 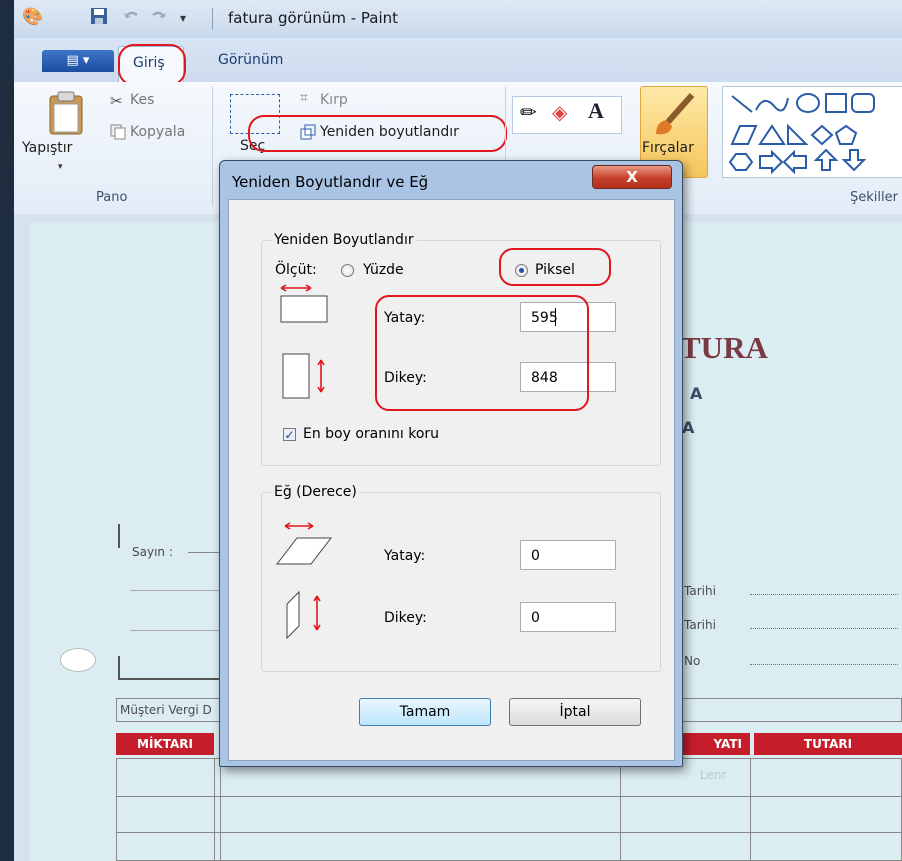 What do you see at coordinates (60, 167) in the screenshot?
I see `paste-dropdown-icon: ▾` at bounding box center [60, 167].